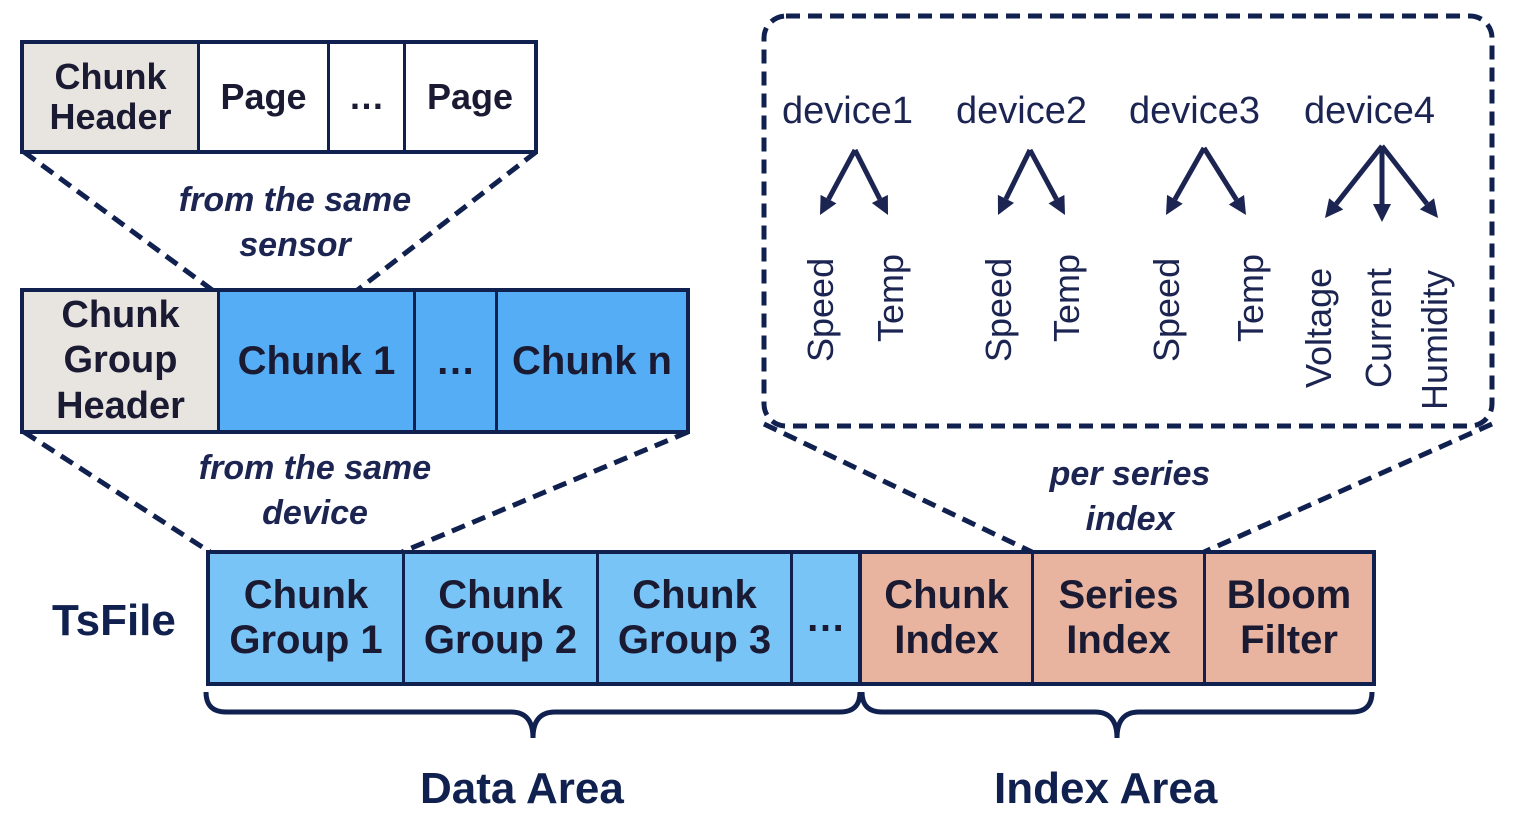 This screenshot has width=1514, height=824. Describe the element at coordinates (307, 618) in the screenshot. I see `chunk-group-cell: Chunk Group 1` at that location.